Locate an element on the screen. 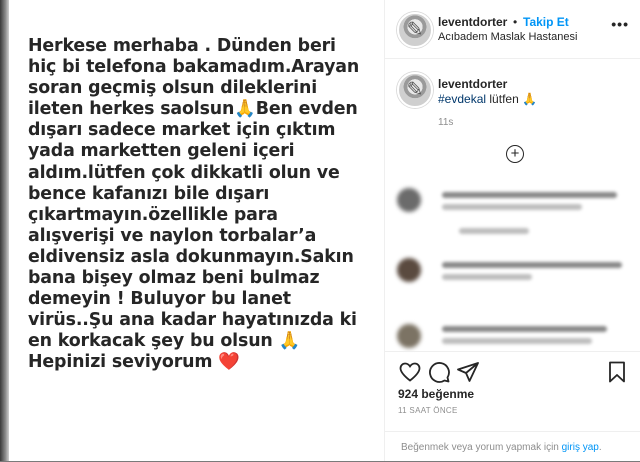 The height and width of the screenshot is (462, 640). post-text-line: bana bişey olmaz beni bulmaz is located at coordinates (174, 278).